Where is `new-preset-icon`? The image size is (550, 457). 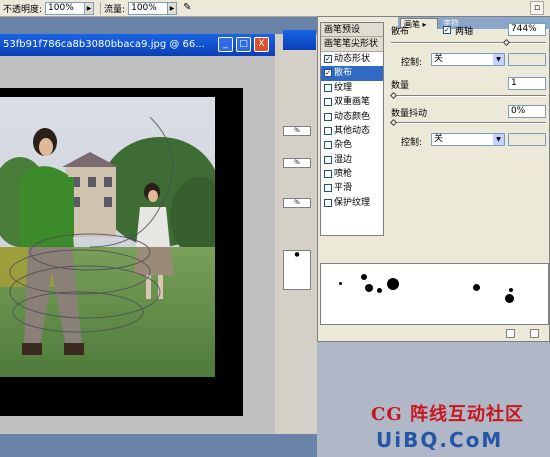 new-preset-icon is located at coordinates (510, 333).